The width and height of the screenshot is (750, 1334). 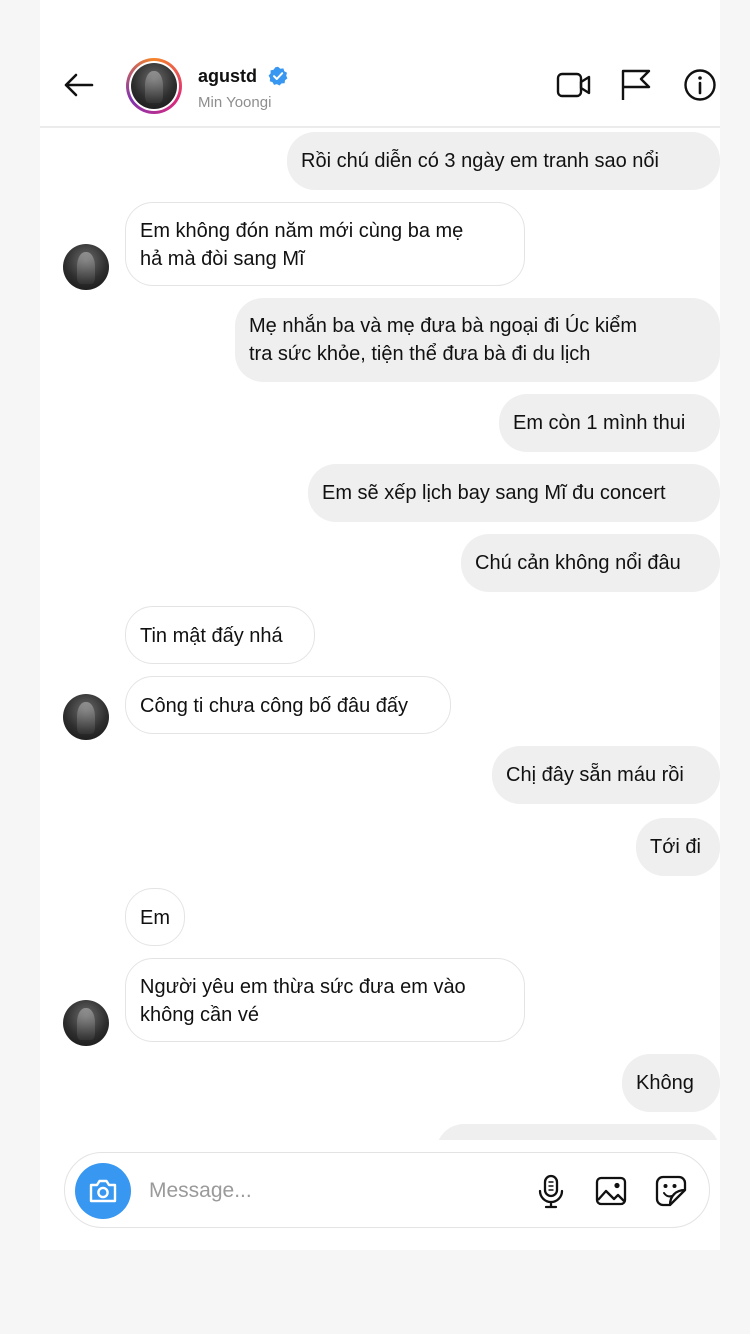 What do you see at coordinates (611, 1191) in the screenshot?
I see `image-icon` at bounding box center [611, 1191].